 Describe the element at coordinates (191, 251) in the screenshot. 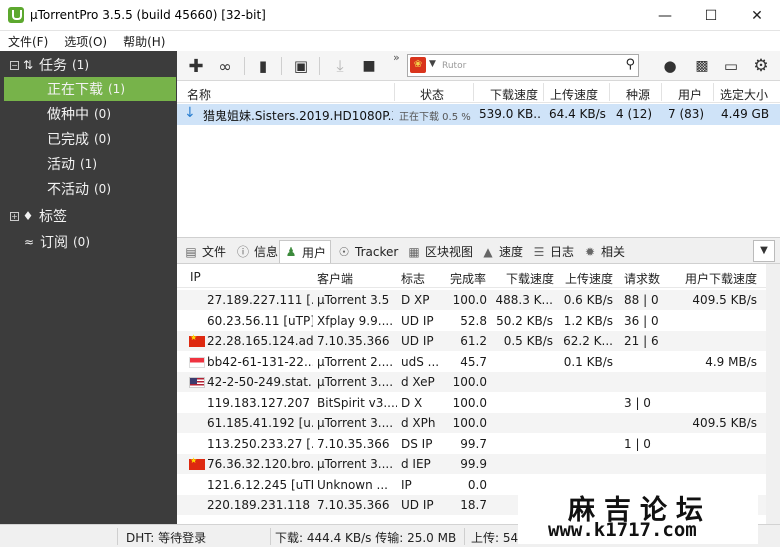

I see `files-icon: ▤` at that location.